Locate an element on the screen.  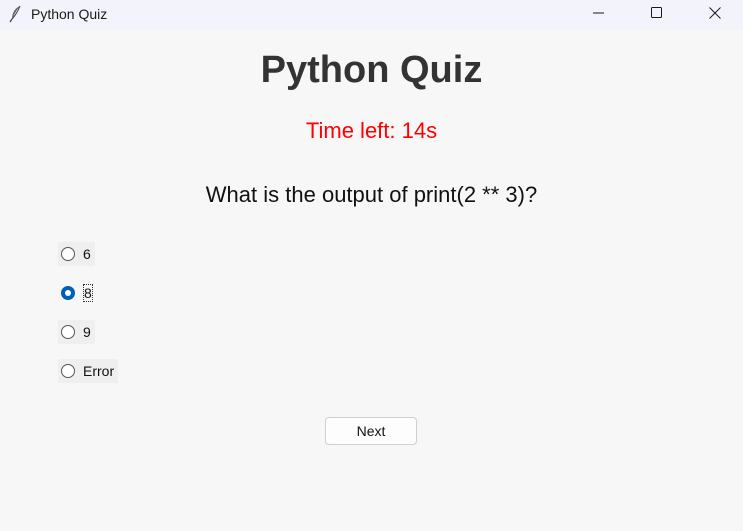
option-label: 8 is located at coordinates (88, 293).